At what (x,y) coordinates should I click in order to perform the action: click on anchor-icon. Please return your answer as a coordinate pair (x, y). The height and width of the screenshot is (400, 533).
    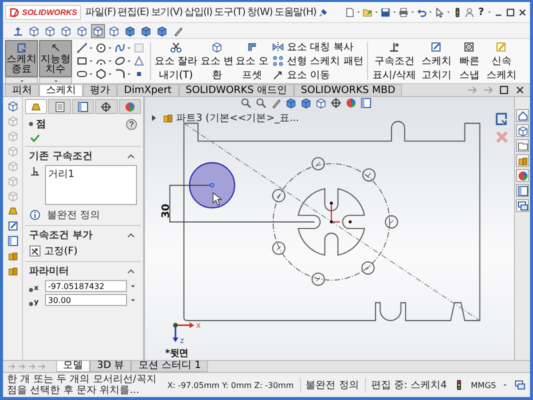
    Looking at the image, I should click on (35, 251).